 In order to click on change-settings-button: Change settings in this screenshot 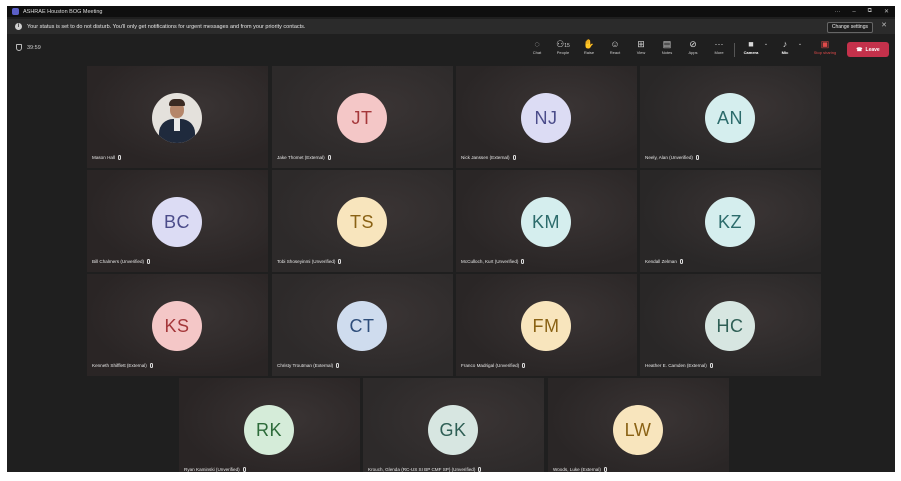, I will do `click(849, 27)`.